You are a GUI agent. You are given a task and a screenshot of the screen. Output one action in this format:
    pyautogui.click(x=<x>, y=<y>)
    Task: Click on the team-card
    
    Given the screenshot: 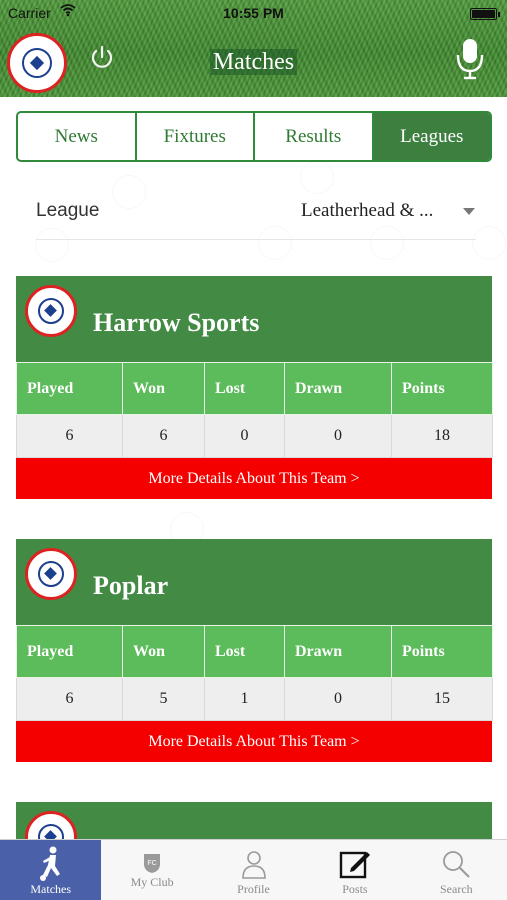 What is the action you would take?
    pyautogui.click(x=254, y=820)
    